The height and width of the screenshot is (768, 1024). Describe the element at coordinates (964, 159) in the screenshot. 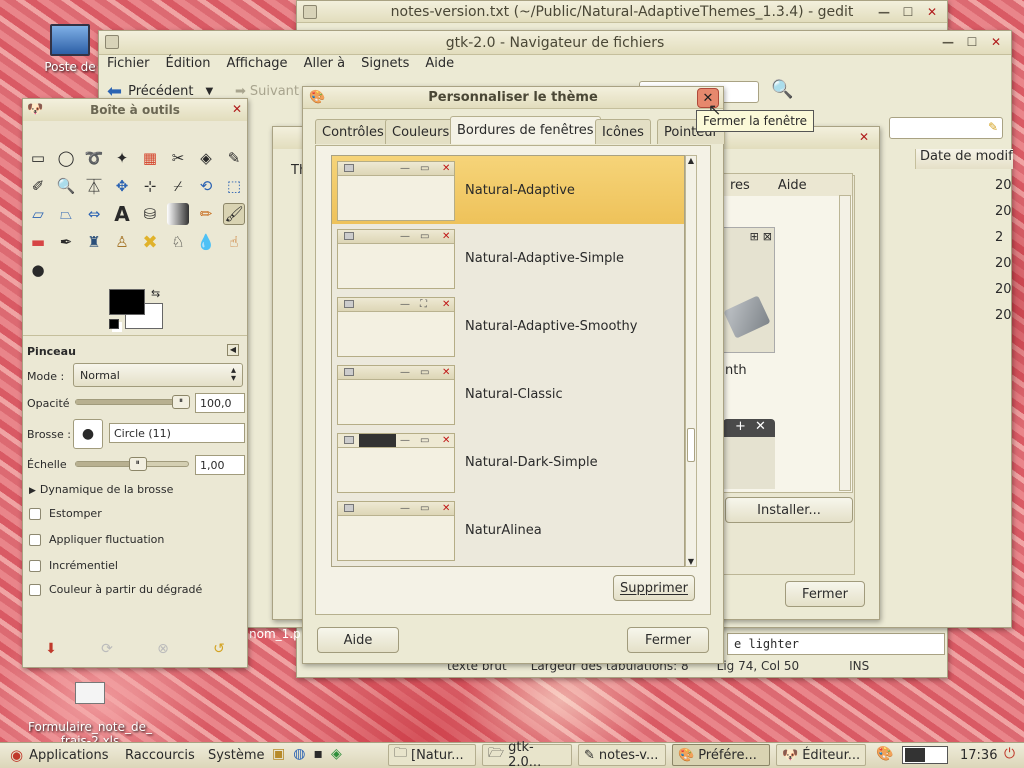

I see `column-header-date: Date de modif` at that location.